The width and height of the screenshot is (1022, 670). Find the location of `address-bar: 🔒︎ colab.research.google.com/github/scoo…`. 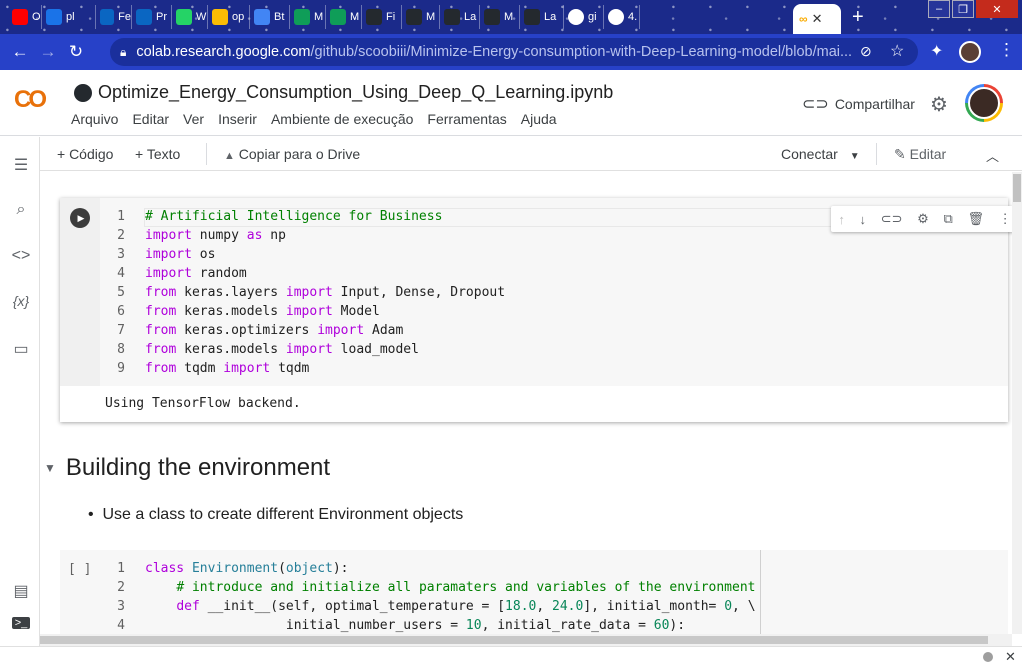

address-bar: 🔒︎ colab.research.google.com/github/scoo… is located at coordinates (514, 52).